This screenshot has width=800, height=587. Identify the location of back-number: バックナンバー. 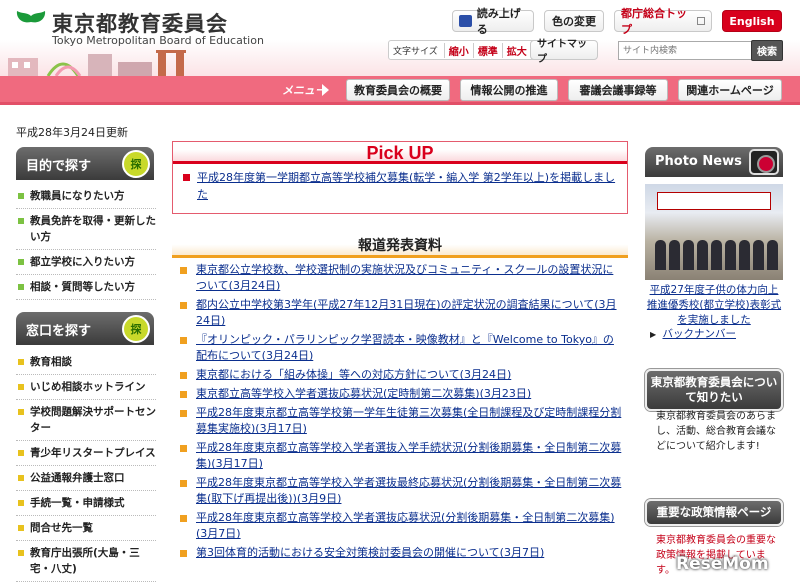
(693, 333).